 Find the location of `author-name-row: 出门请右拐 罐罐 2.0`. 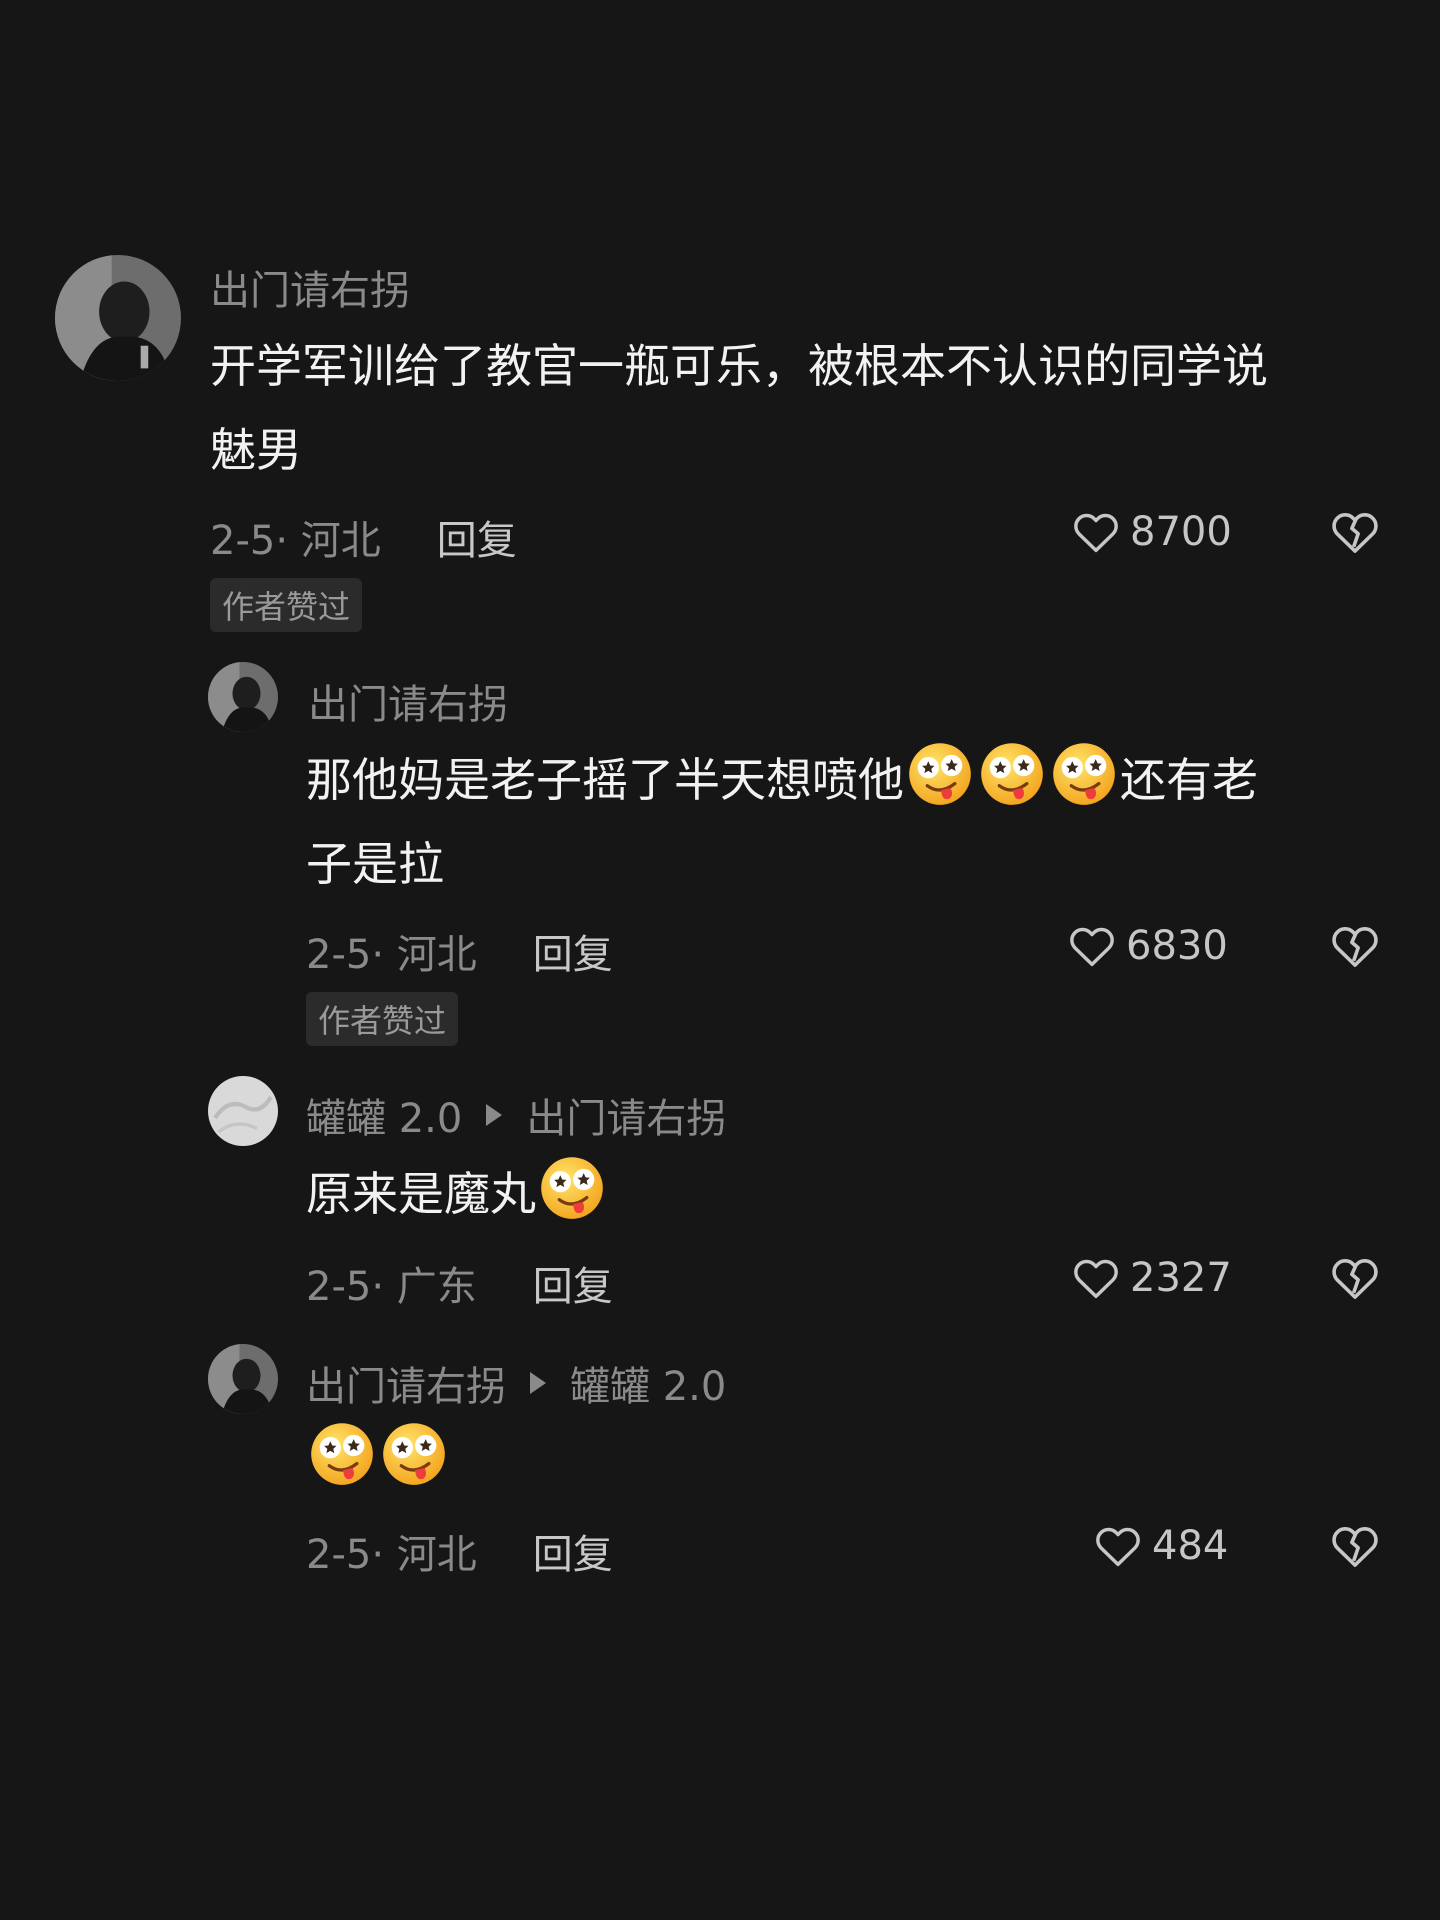

author-name-row: 出门请右拐 罐罐 2.0 is located at coordinates (516, 1383).